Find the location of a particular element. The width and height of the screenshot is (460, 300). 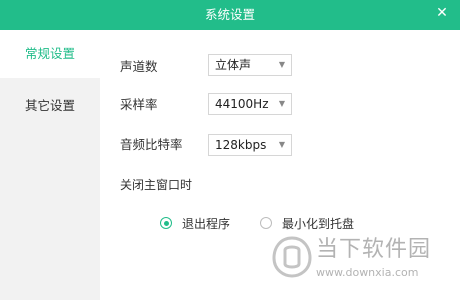

radio-minimize-label: 最小化到托盘 is located at coordinates (318, 224).